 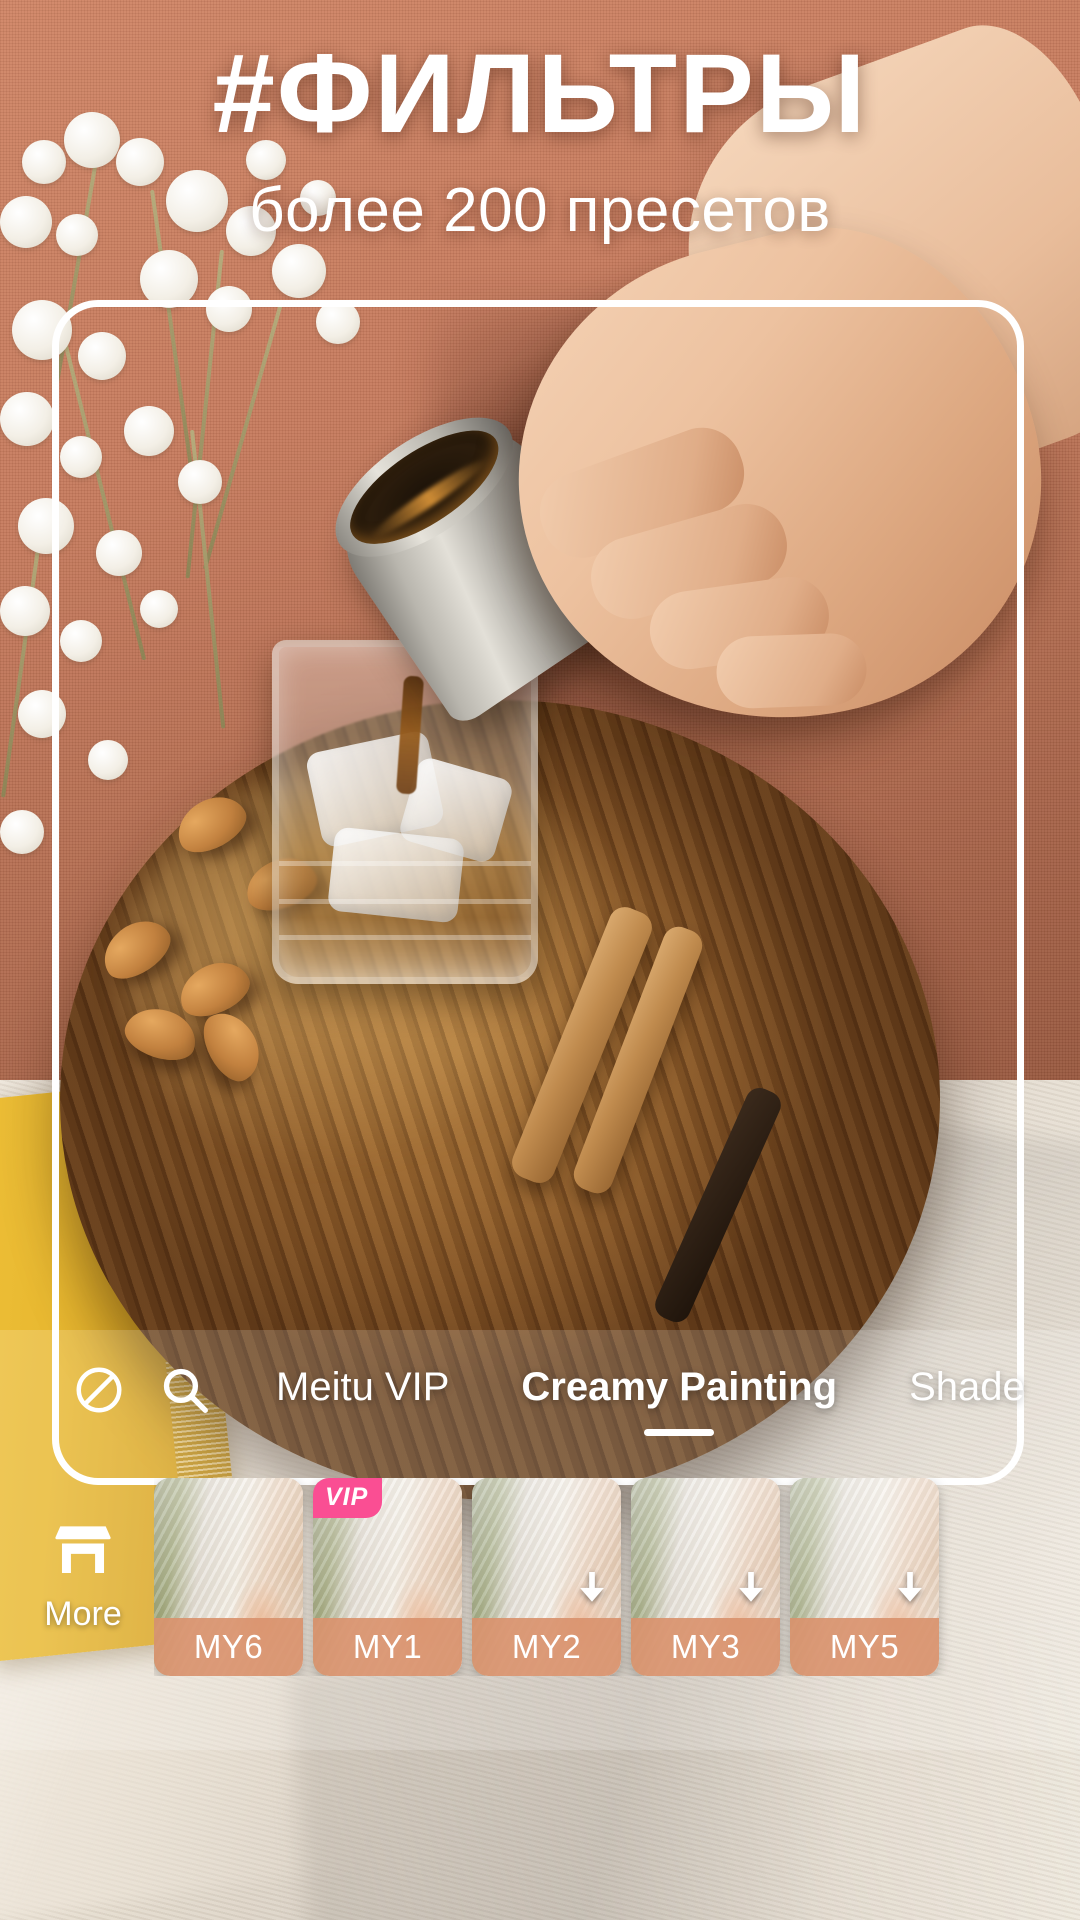 What do you see at coordinates (83, 1550) in the screenshot?
I see `store-icon` at bounding box center [83, 1550].